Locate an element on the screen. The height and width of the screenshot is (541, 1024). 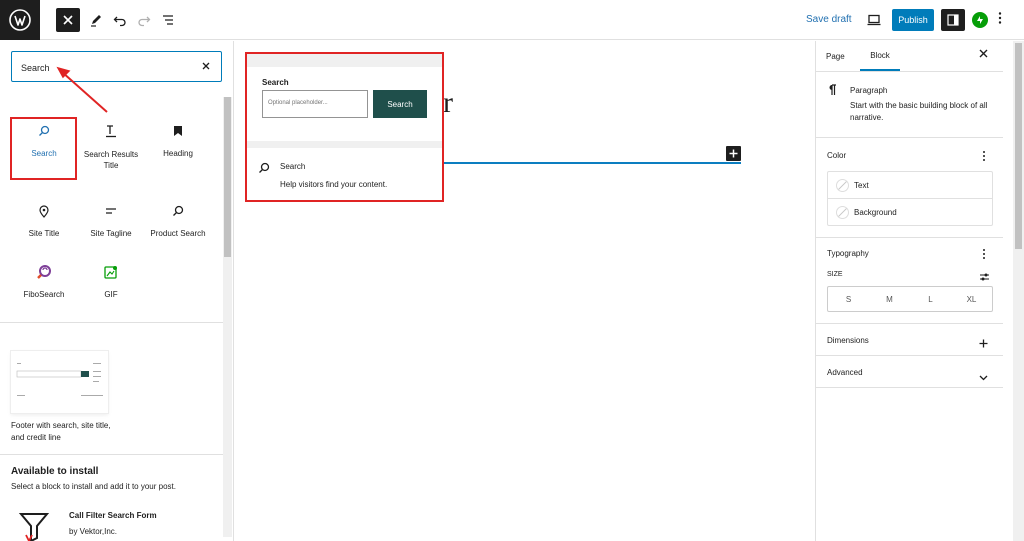
preview-info-icon is located at coordinates (264, 170).